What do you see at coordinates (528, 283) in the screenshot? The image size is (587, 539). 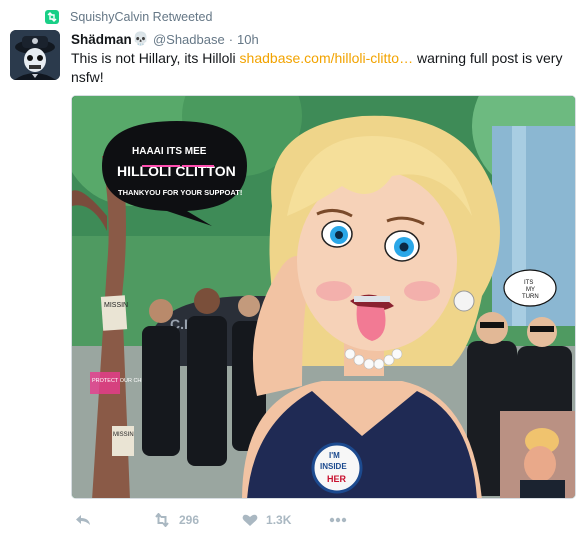 I see `small-bubble-line-1: ITS` at bounding box center [528, 283].